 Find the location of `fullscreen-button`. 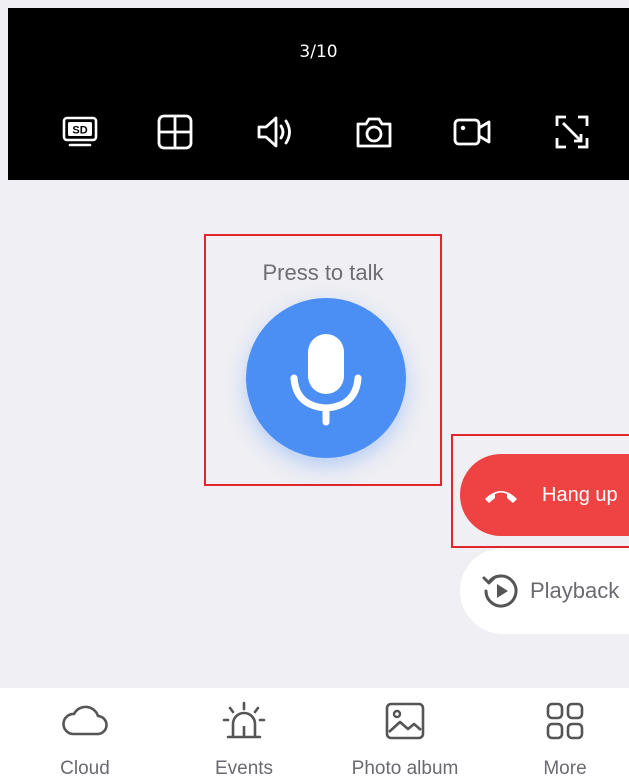

fullscreen-button is located at coordinates (572, 132).